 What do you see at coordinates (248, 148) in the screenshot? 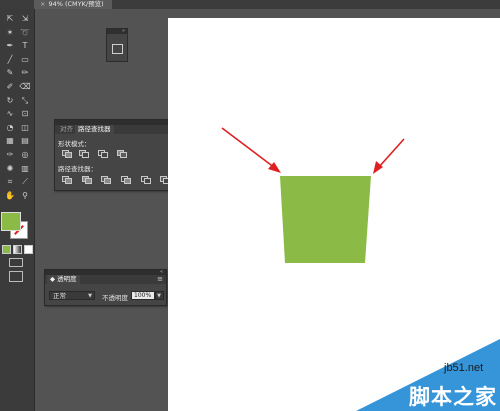
I see `left-arrow-line` at bounding box center [248, 148].